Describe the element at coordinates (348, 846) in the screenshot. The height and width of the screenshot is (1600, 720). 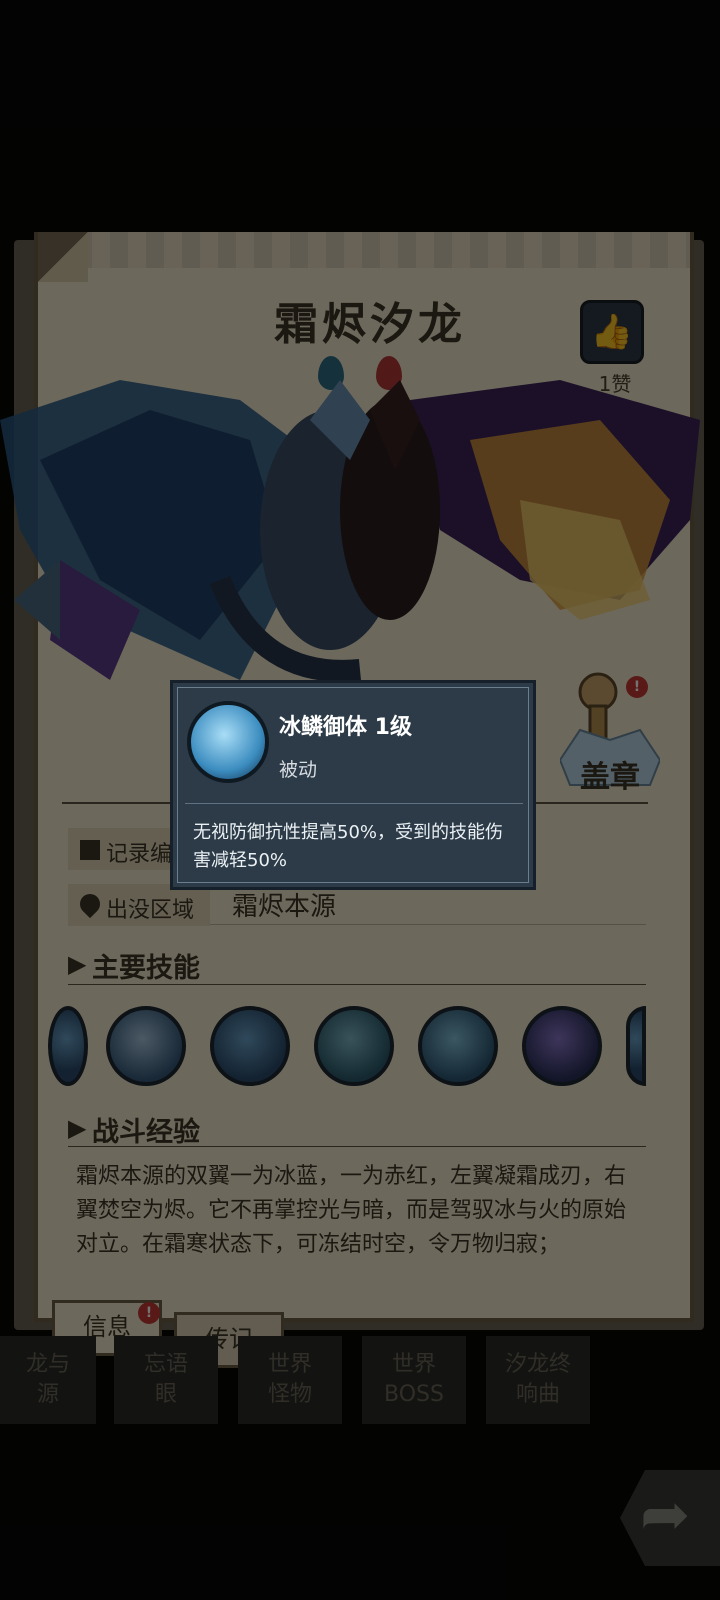
I see `tooltip-description: 无视防御抗性提高50%，受到的技能伤害减轻50%` at that location.